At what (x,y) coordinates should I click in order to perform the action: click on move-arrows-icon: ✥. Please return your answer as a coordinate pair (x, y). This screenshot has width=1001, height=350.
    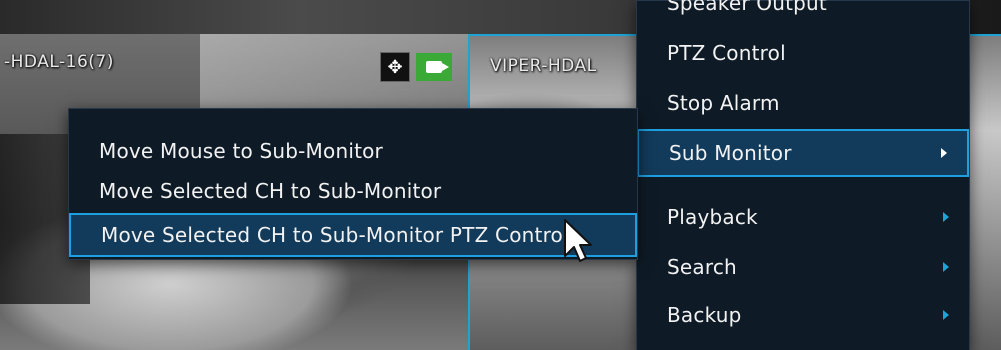
    Looking at the image, I should click on (395, 67).